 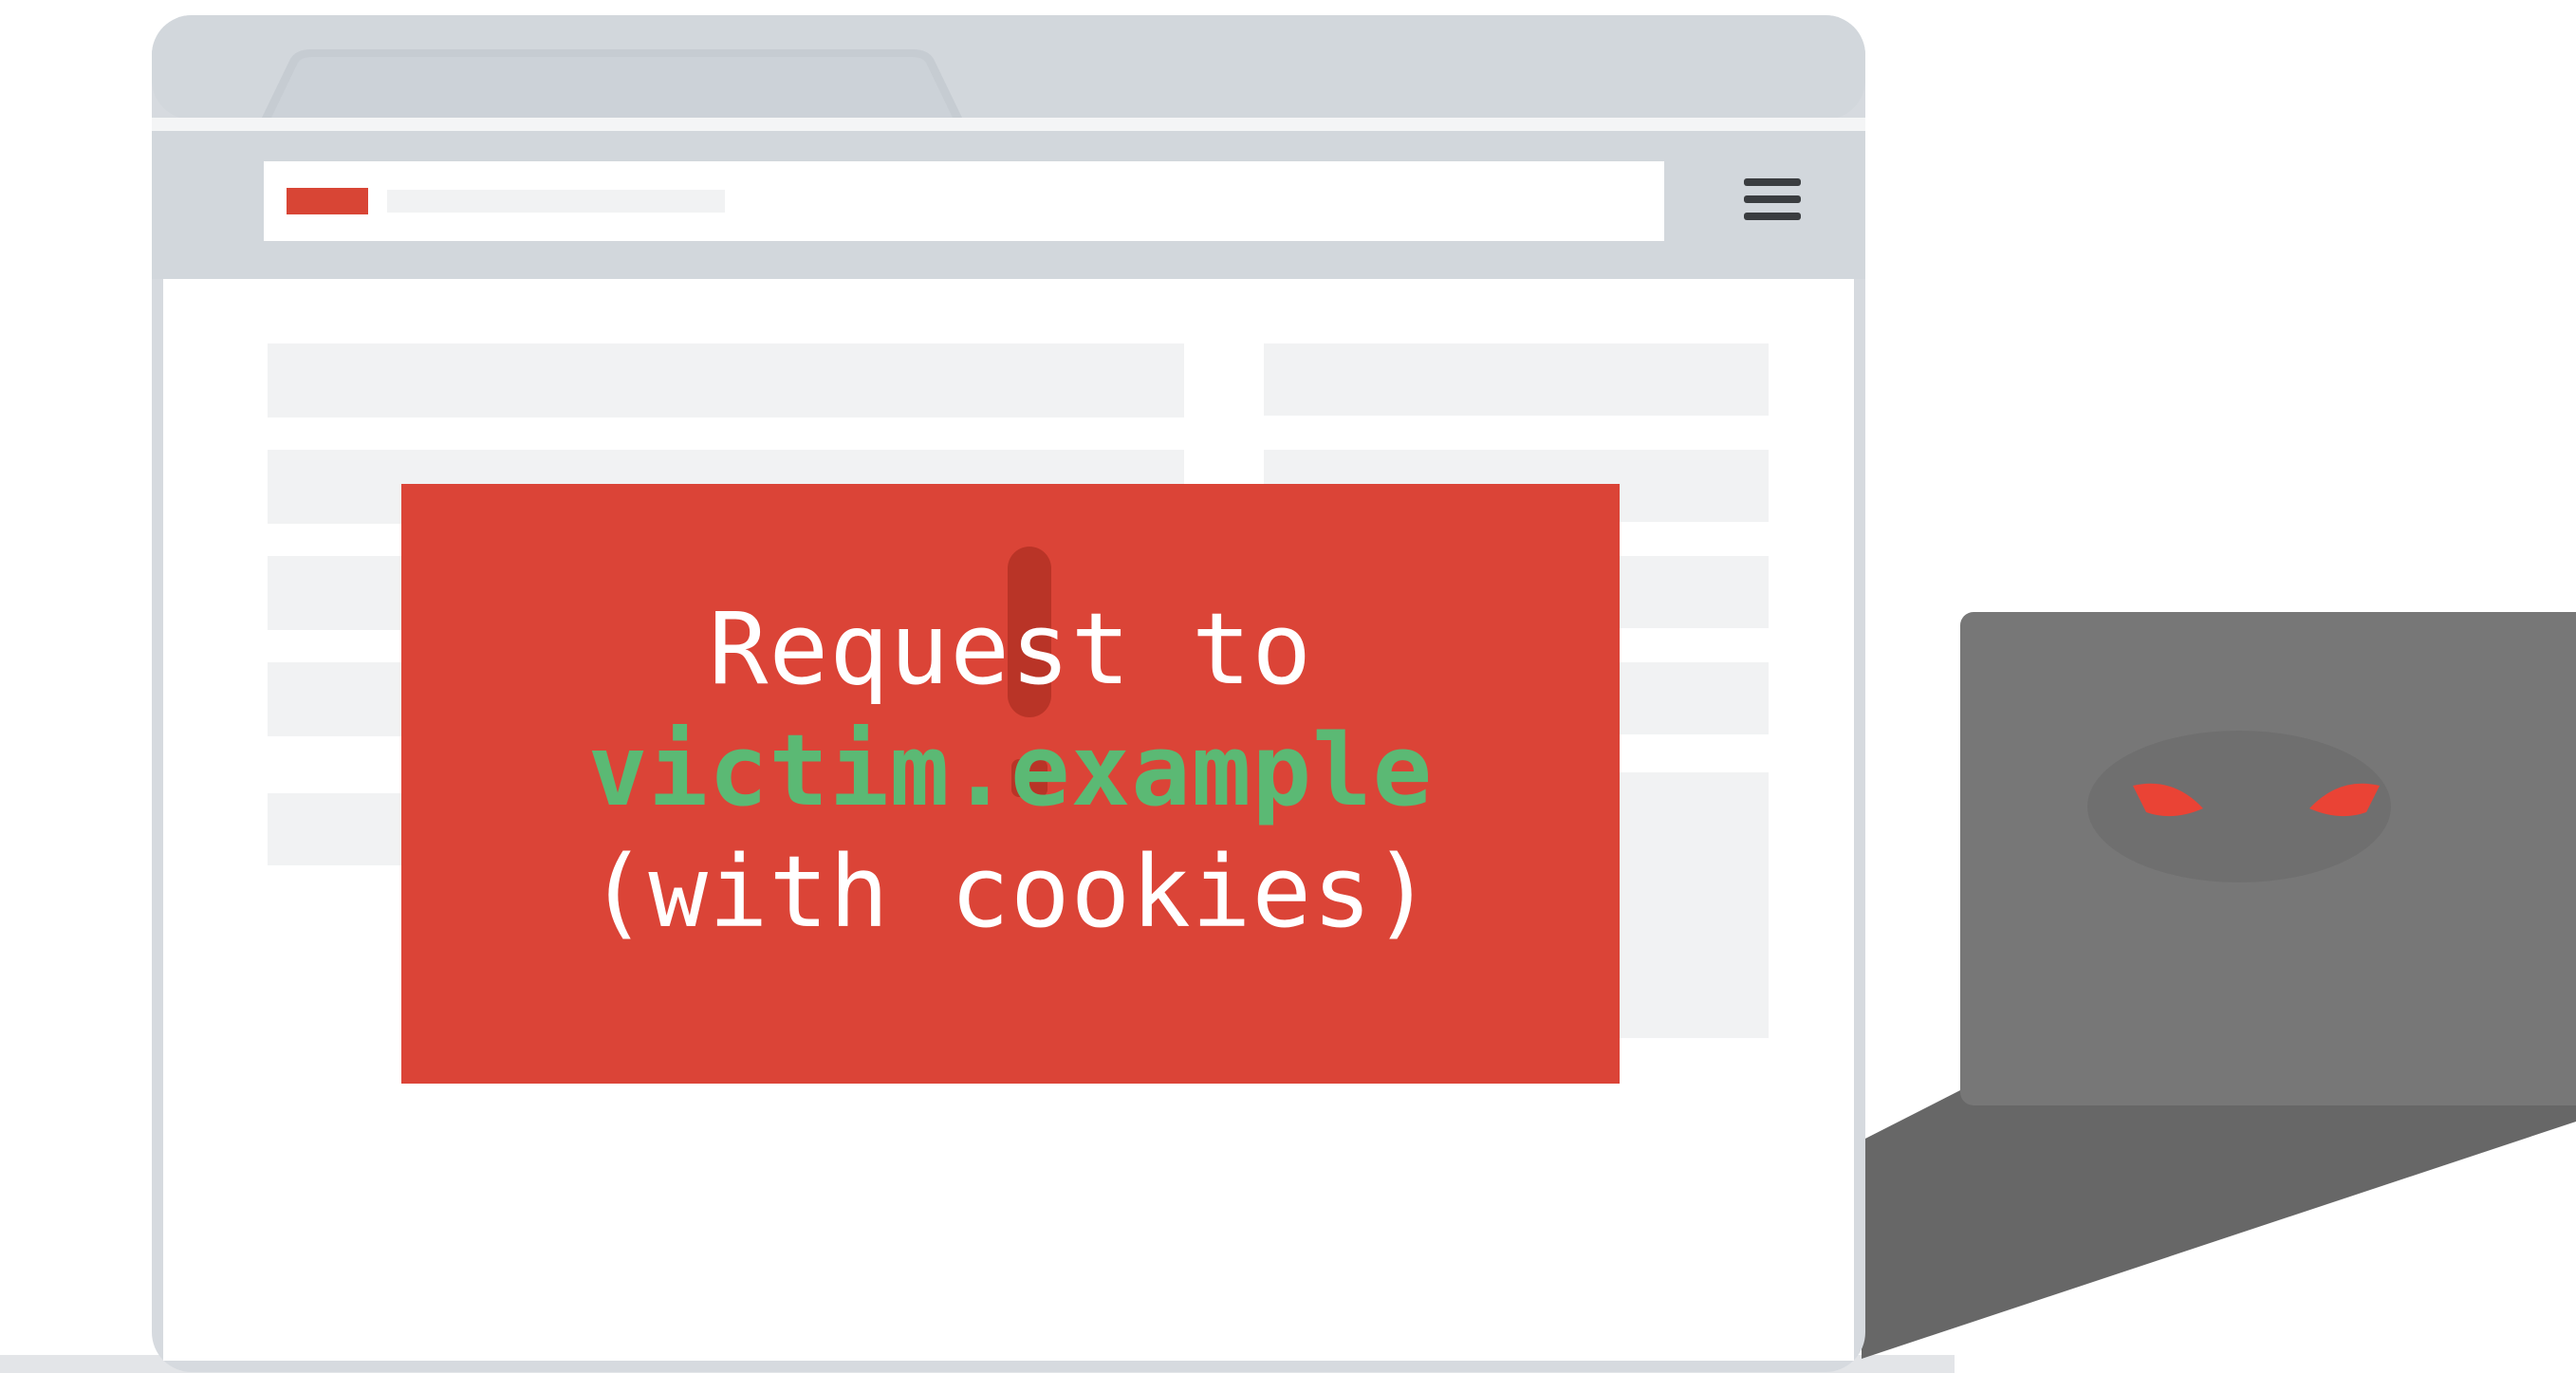 I want to click on browser-tab-inner, so click(x=612, y=88).